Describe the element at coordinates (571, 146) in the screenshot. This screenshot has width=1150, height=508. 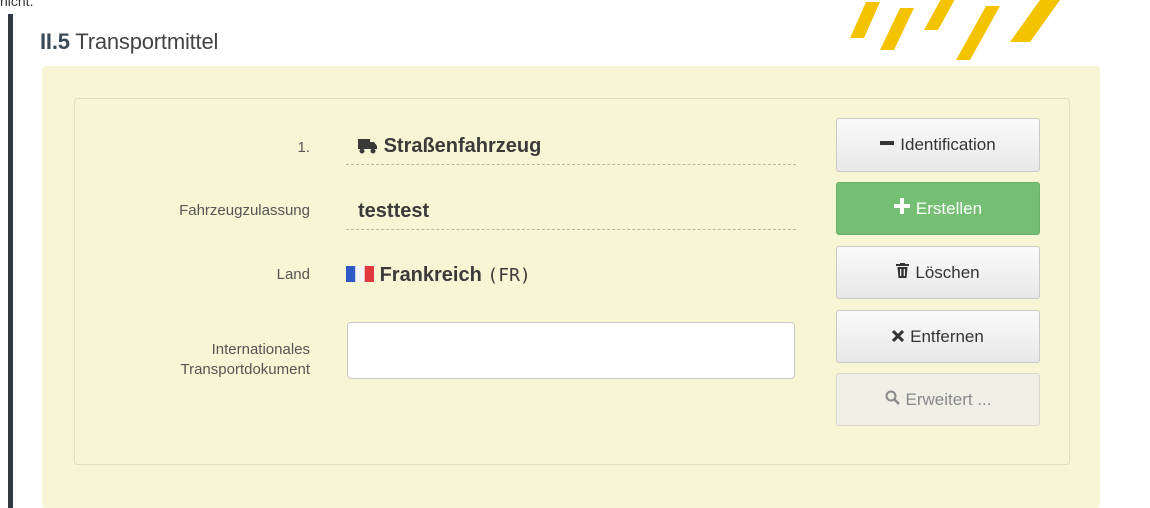
I see `vehicle-type-value: Straßenfahrzeug` at that location.